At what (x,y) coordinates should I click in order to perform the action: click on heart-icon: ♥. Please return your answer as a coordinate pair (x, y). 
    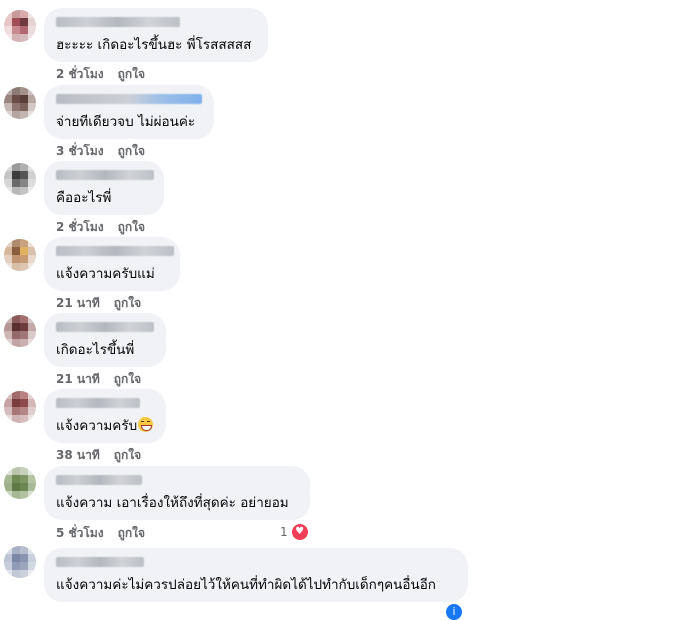
    Looking at the image, I should click on (299, 532).